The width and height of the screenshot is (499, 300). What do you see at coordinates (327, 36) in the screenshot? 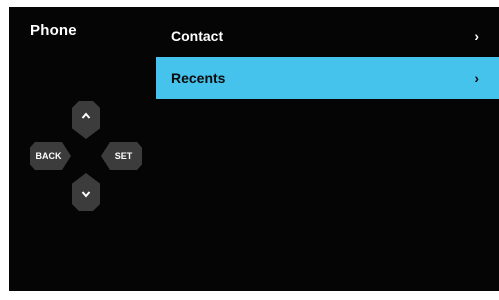
I see `menu-item-contact: Contact ›` at bounding box center [327, 36].